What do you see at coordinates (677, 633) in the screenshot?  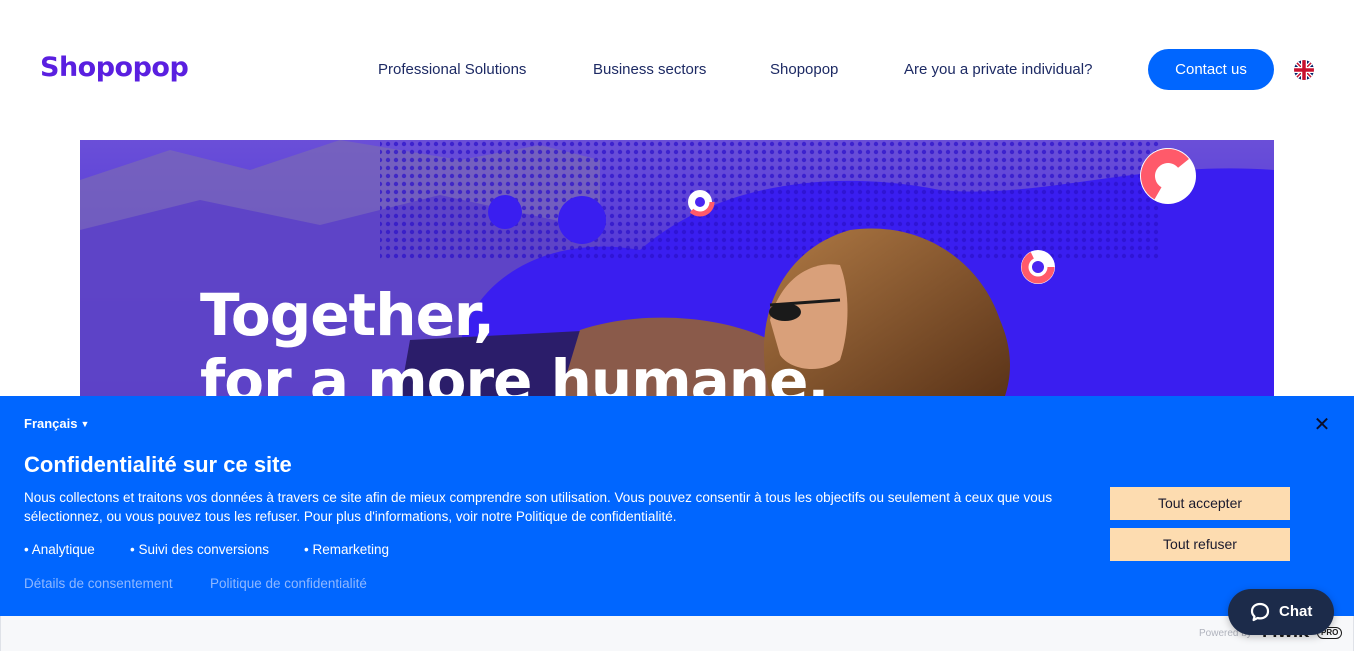 I see `bottom-strip` at bounding box center [677, 633].